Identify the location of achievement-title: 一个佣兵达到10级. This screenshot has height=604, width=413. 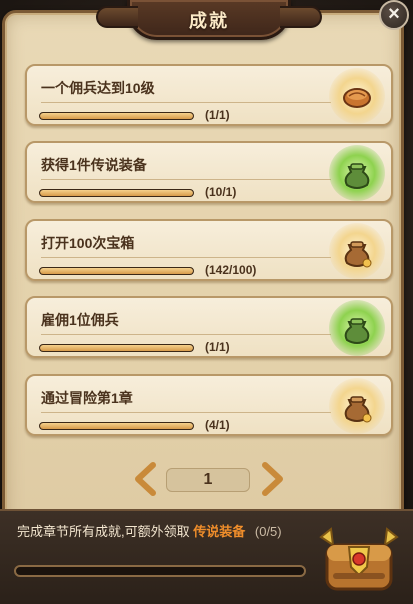
(98, 88).